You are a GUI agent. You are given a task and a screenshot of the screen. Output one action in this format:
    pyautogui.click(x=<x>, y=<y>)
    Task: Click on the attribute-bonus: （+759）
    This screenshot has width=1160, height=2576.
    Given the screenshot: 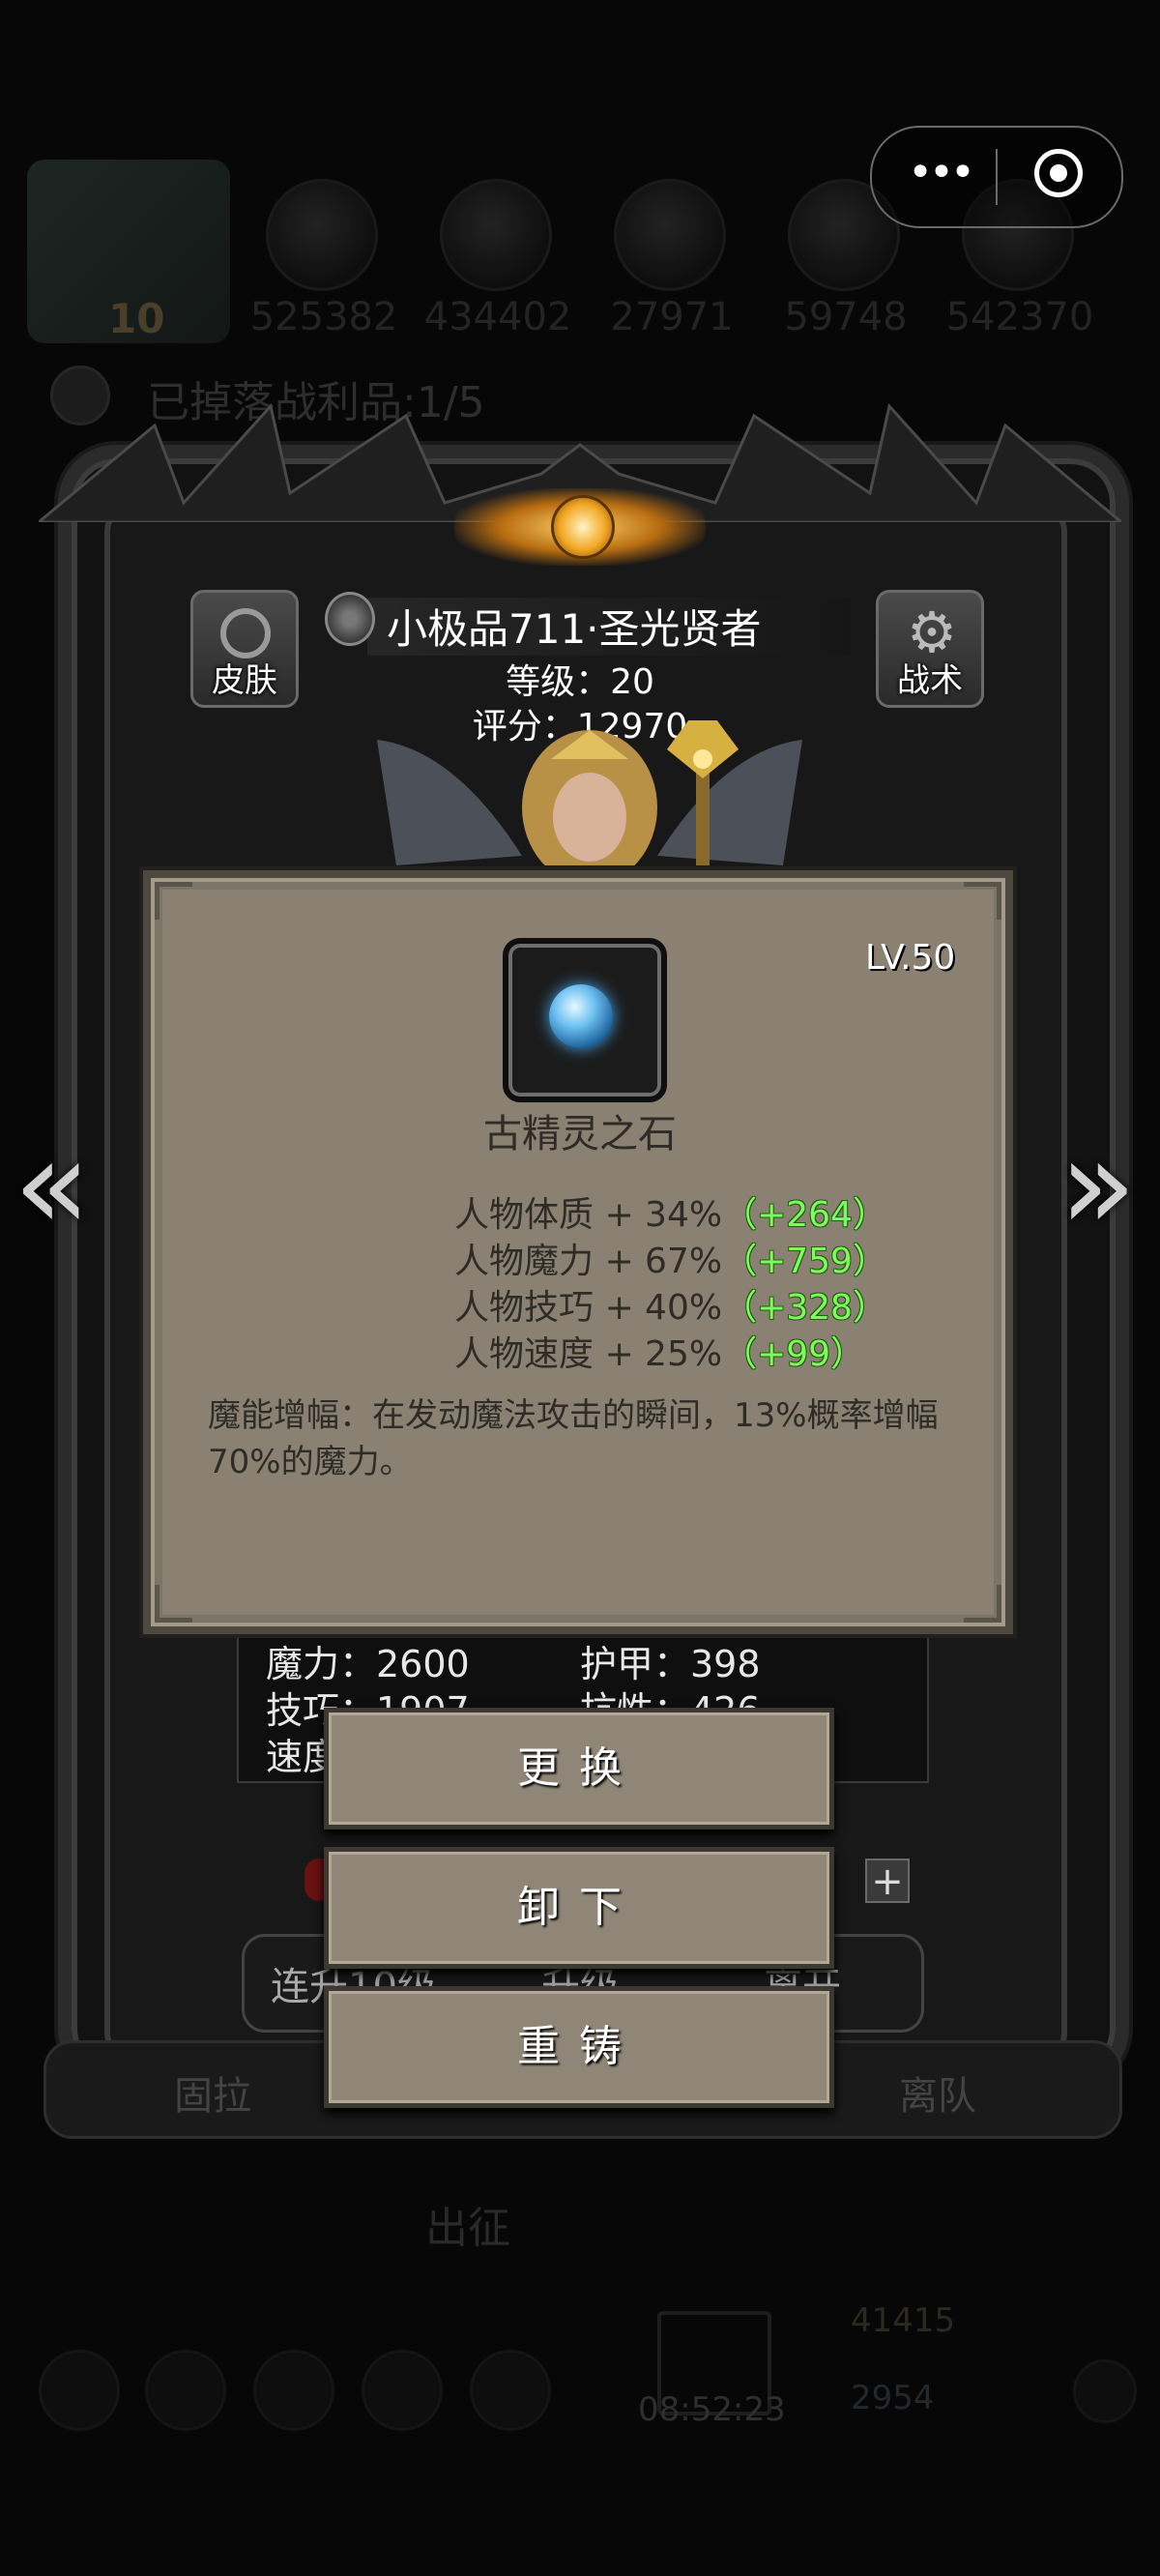 What is the action you would take?
    pyautogui.click(x=805, y=1261)
    